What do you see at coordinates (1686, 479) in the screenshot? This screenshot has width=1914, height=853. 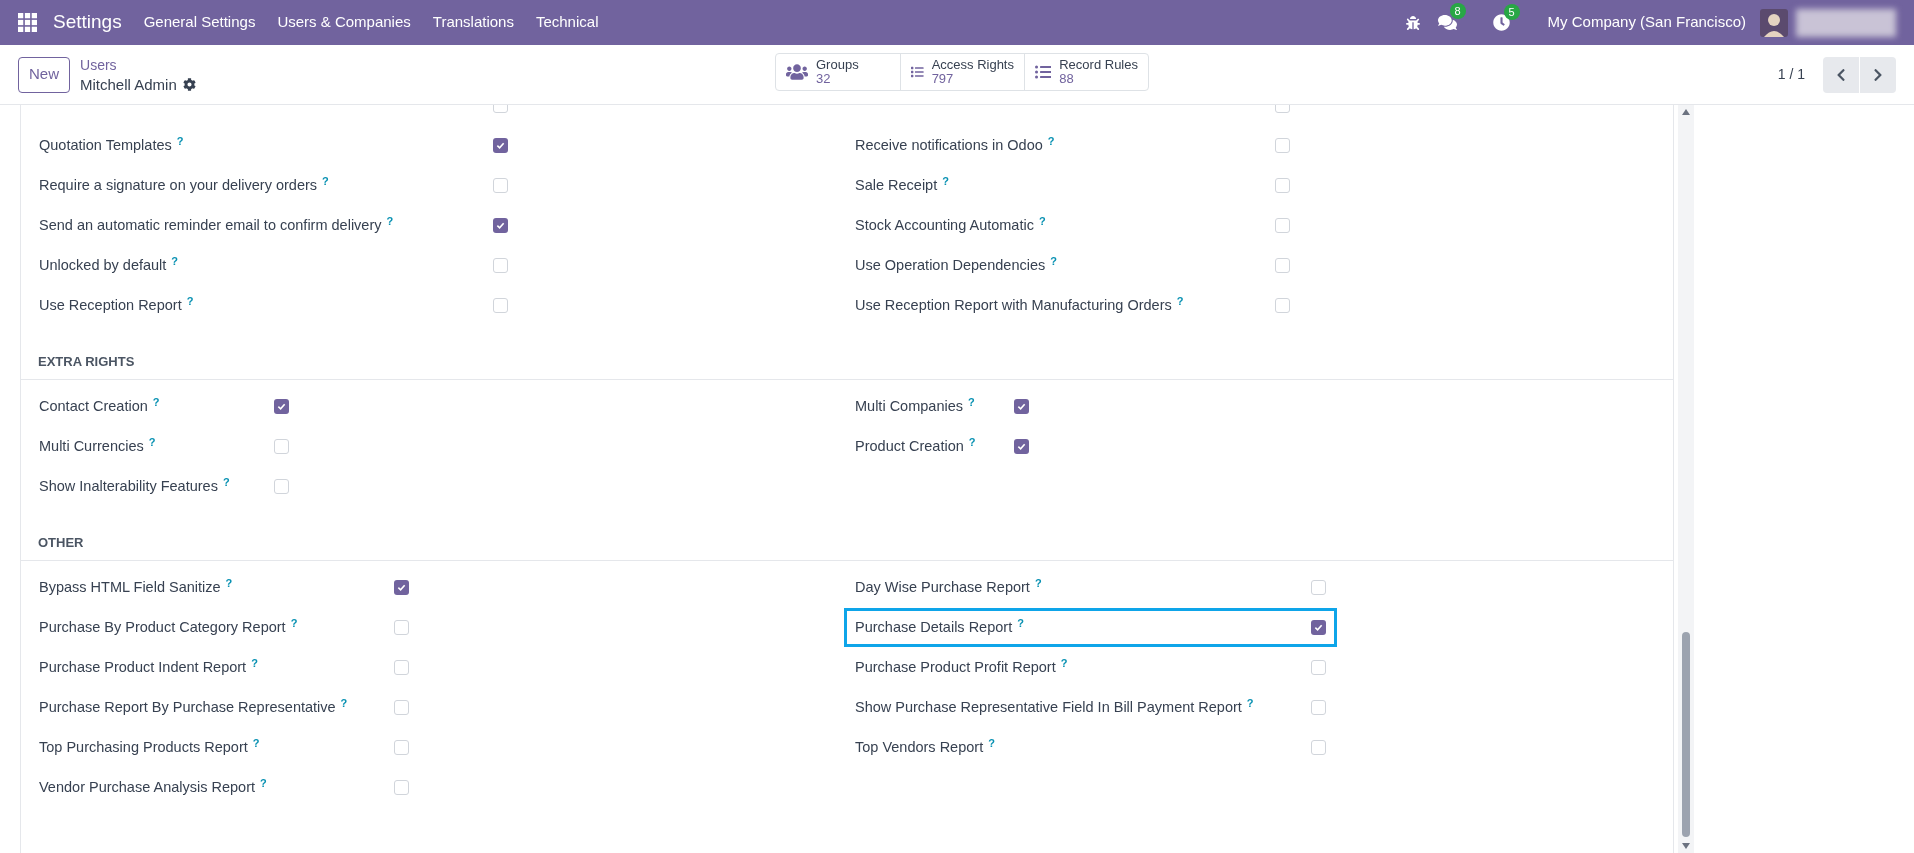 I see `scrollbar` at bounding box center [1686, 479].